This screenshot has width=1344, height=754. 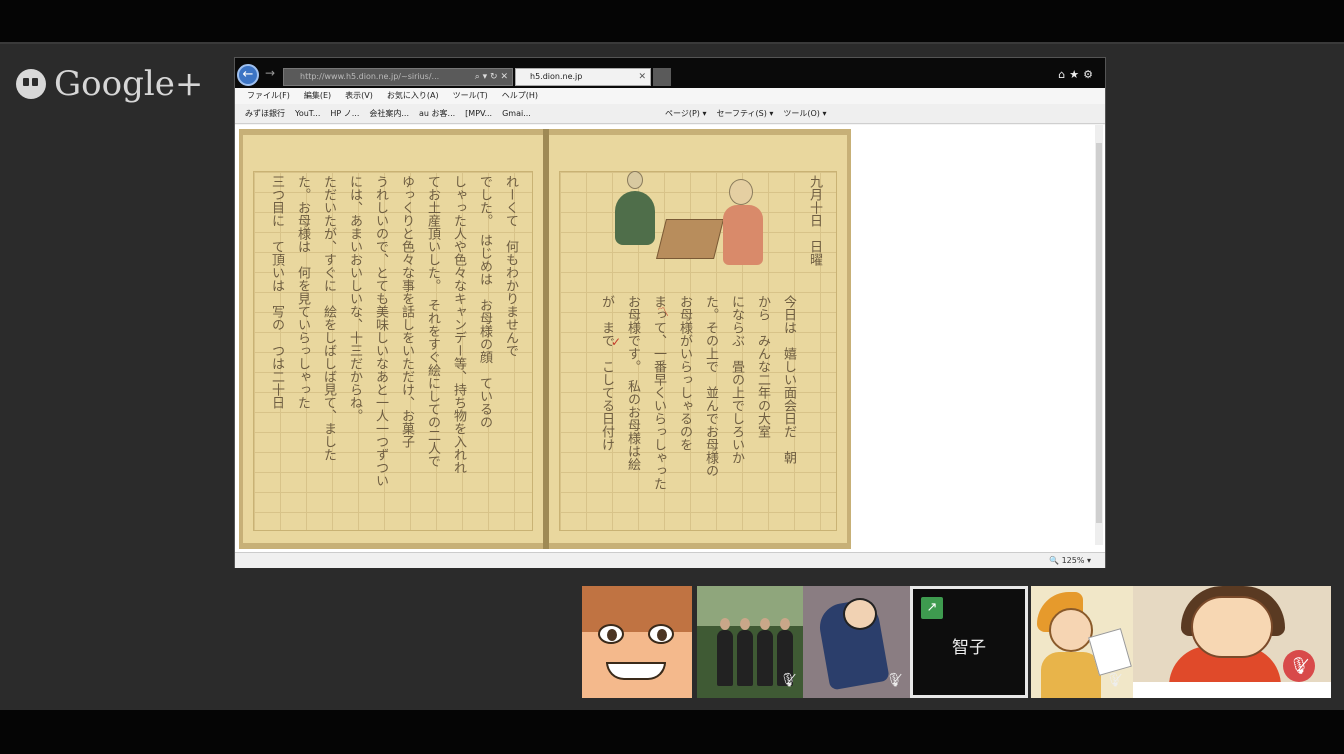 I want to click on handwritten-line: ただいたが、すぐに 絵をしばしば見て、ました, so click(x=328, y=318).